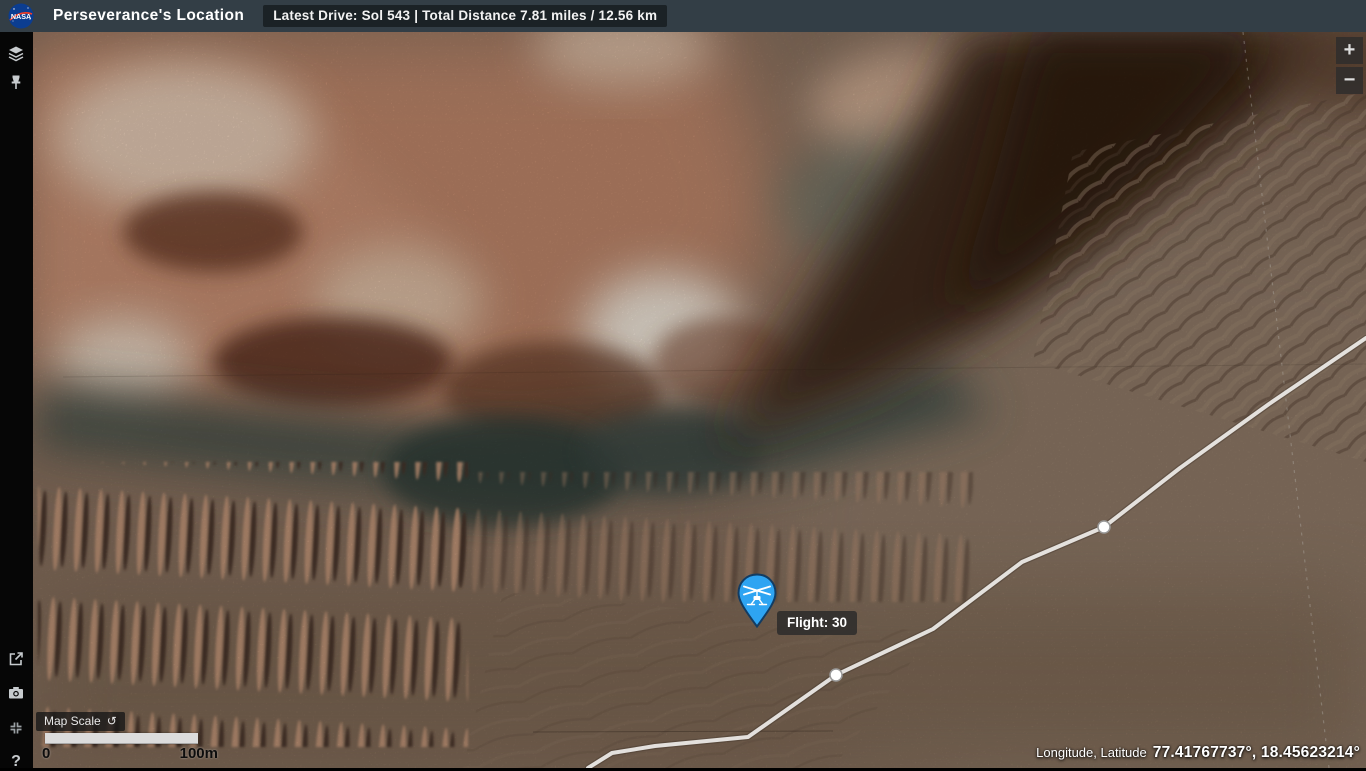 This screenshot has height=771, width=1366. Describe the element at coordinates (16, 401) in the screenshot. I see `tool-sidebar: ?` at that location.